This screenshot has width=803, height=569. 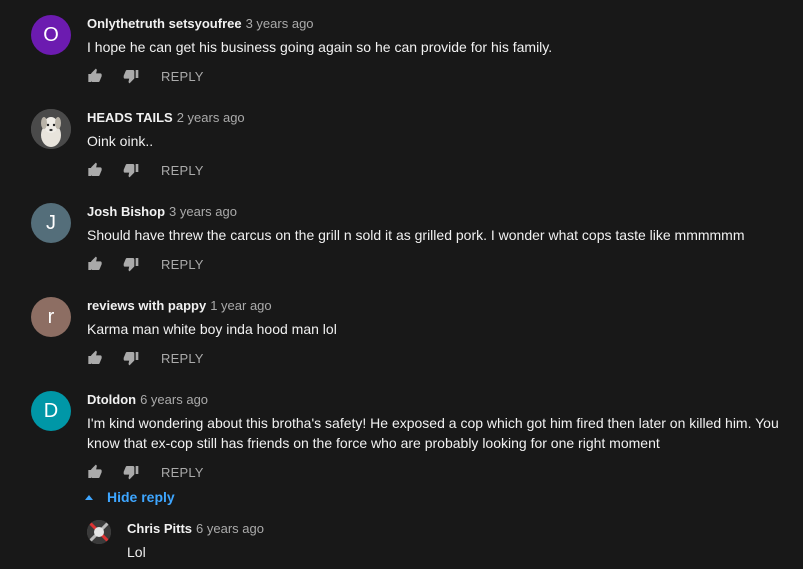 What do you see at coordinates (159, 528) in the screenshot?
I see `author-name: Chris Pitts` at bounding box center [159, 528].